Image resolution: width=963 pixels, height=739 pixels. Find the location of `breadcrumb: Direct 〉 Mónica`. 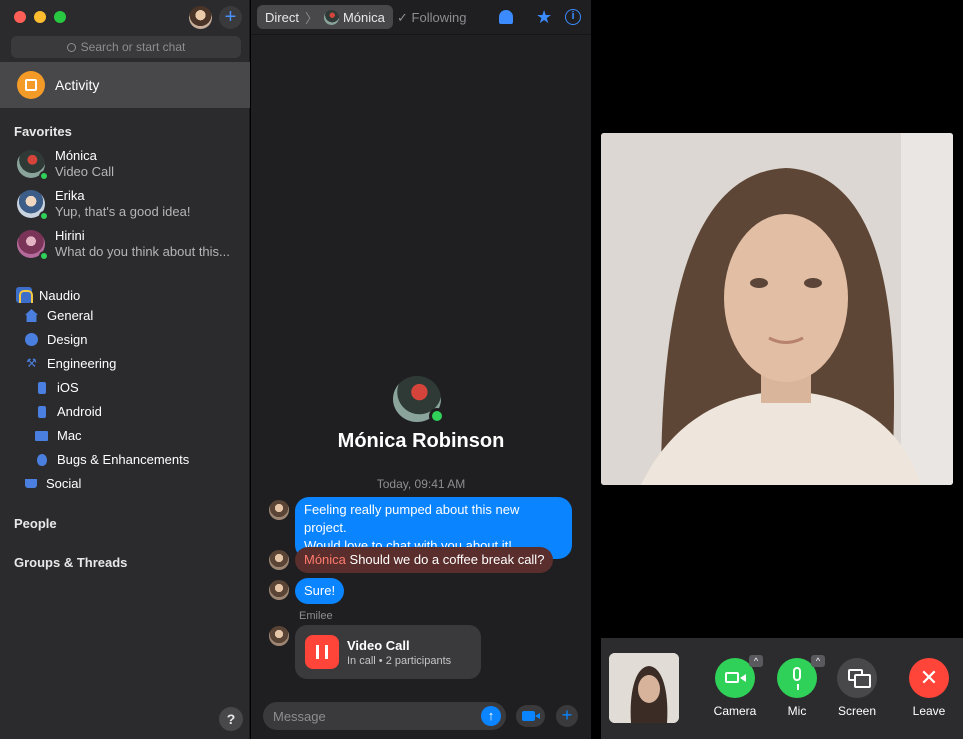

breadcrumb: Direct 〉 Mónica is located at coordinates (325, 17).